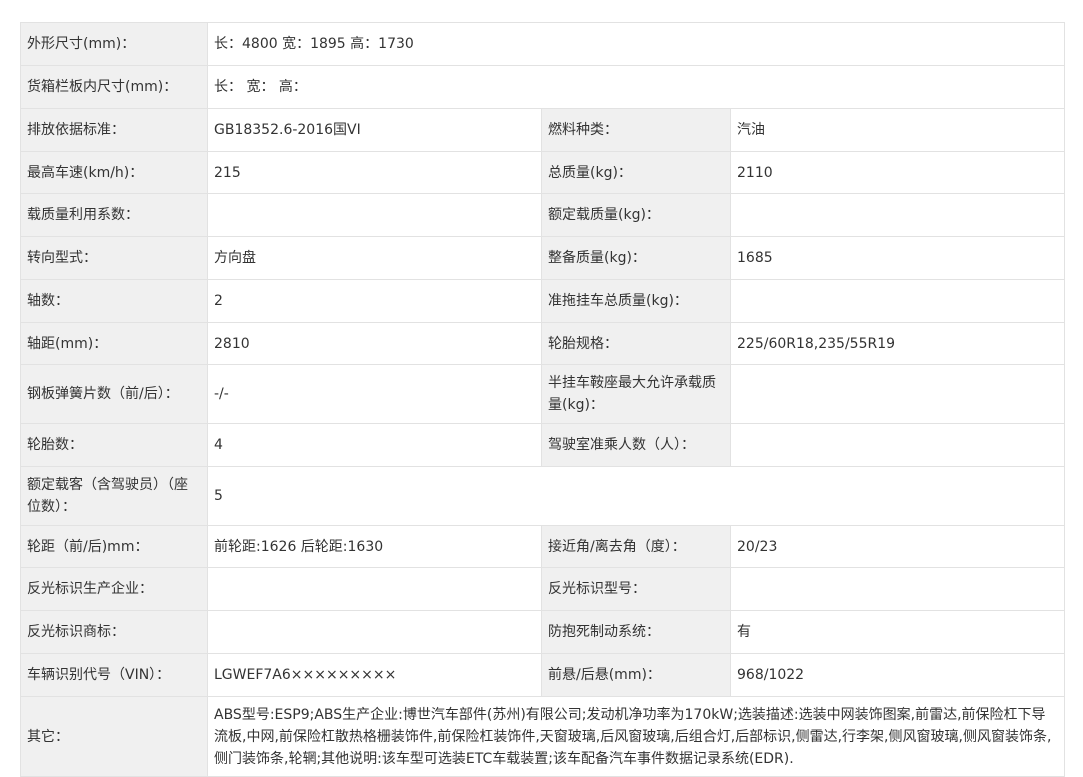 This screenshot has height=777, width=1083. I want to click on table-row: 最高车速(km/h)： 215 总质量(kg)： 2110, so click(543, 172).